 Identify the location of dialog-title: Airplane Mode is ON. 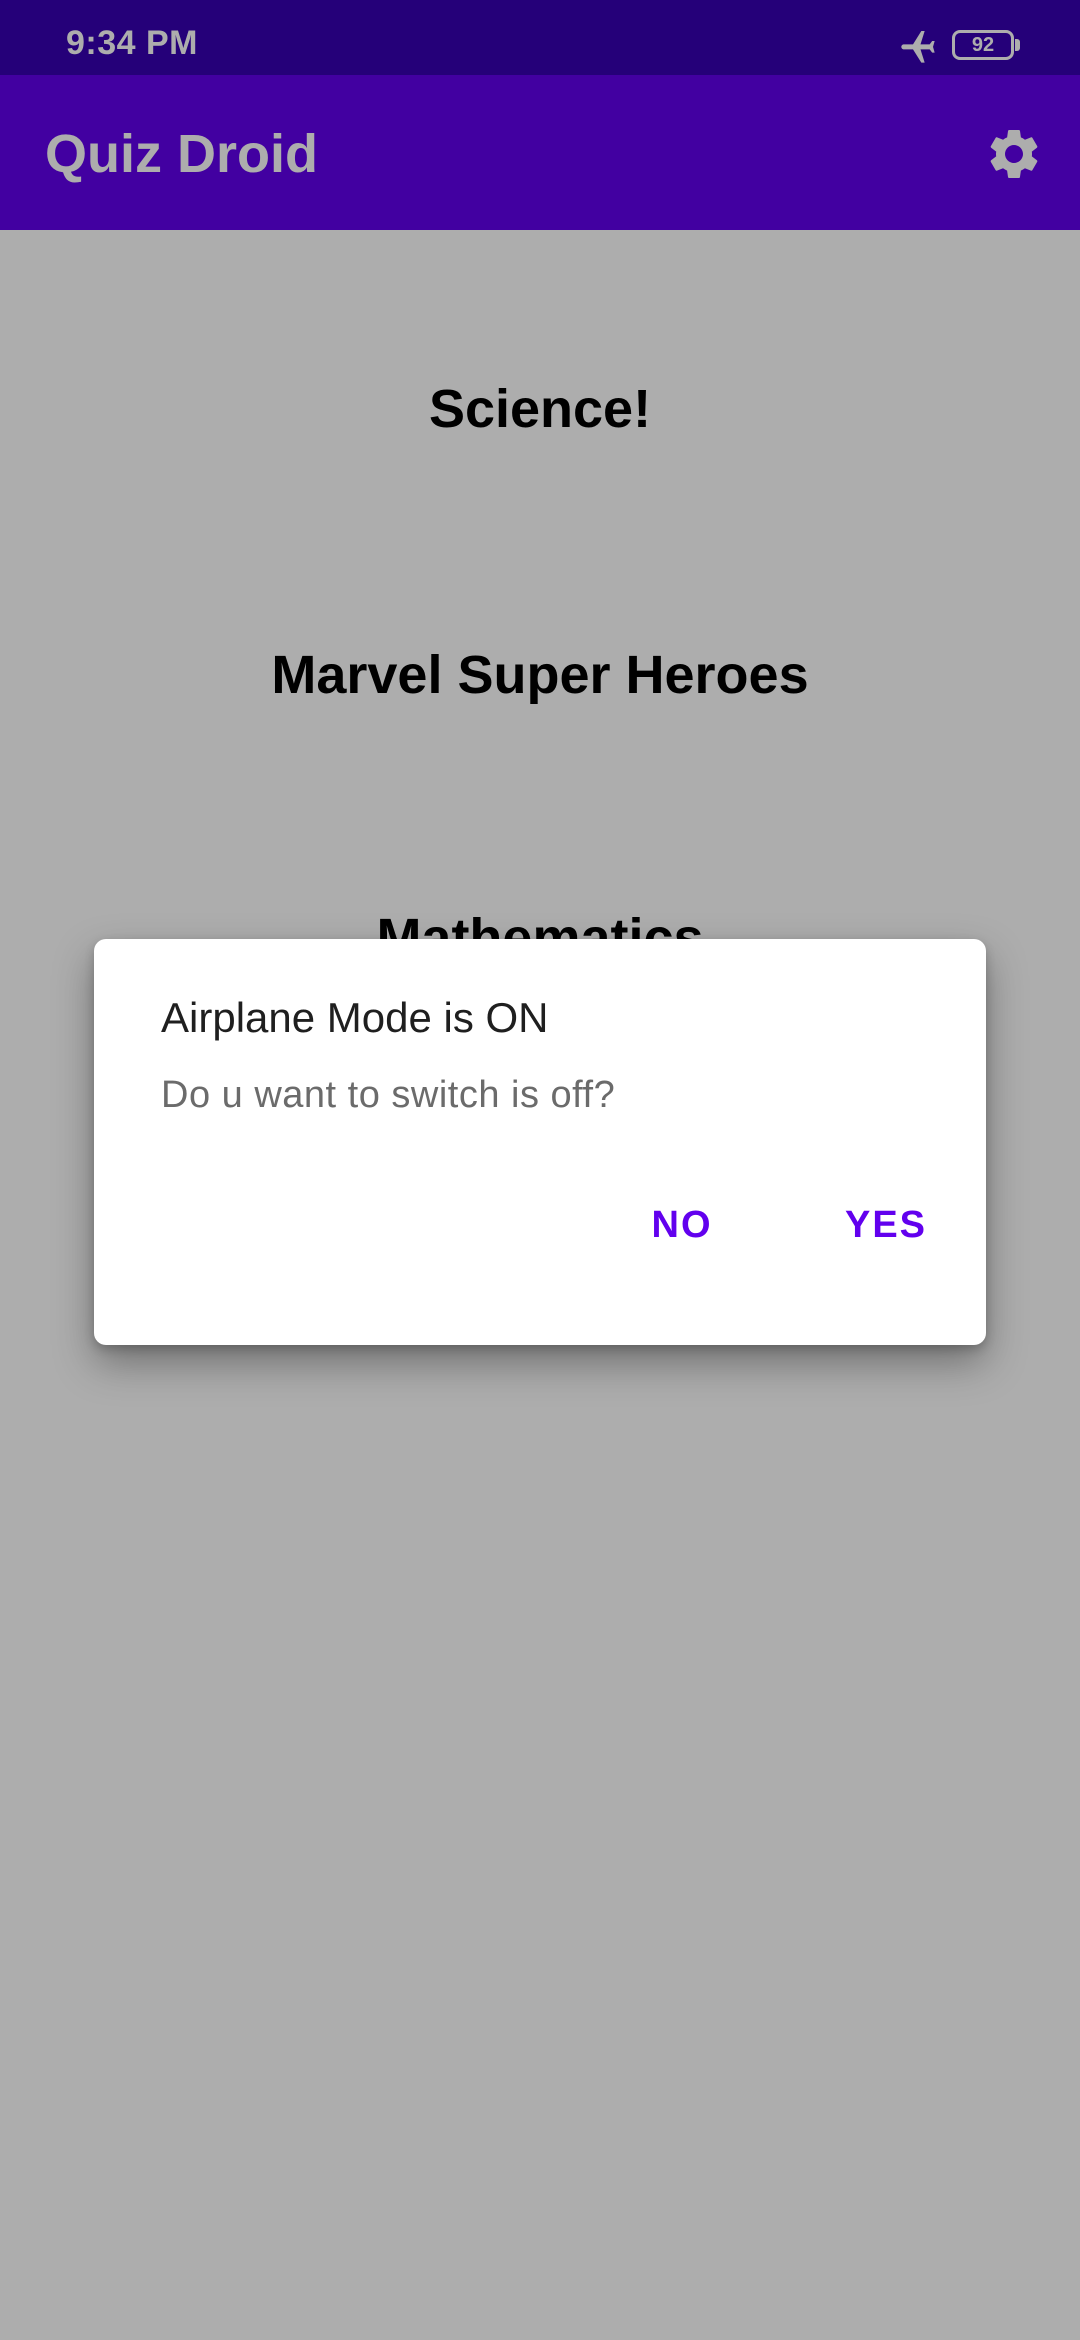
(355, 1017).